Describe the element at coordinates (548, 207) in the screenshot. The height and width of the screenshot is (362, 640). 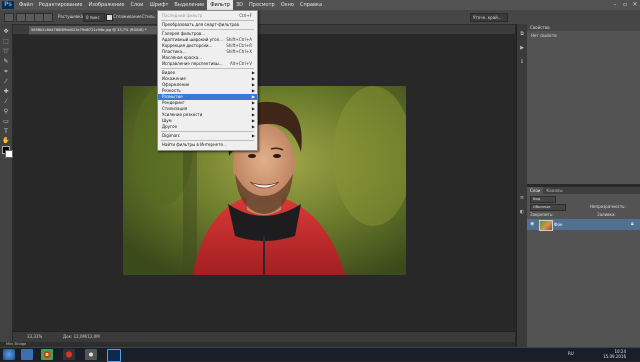
I see `blend-mode-select: Обычные` at that location.